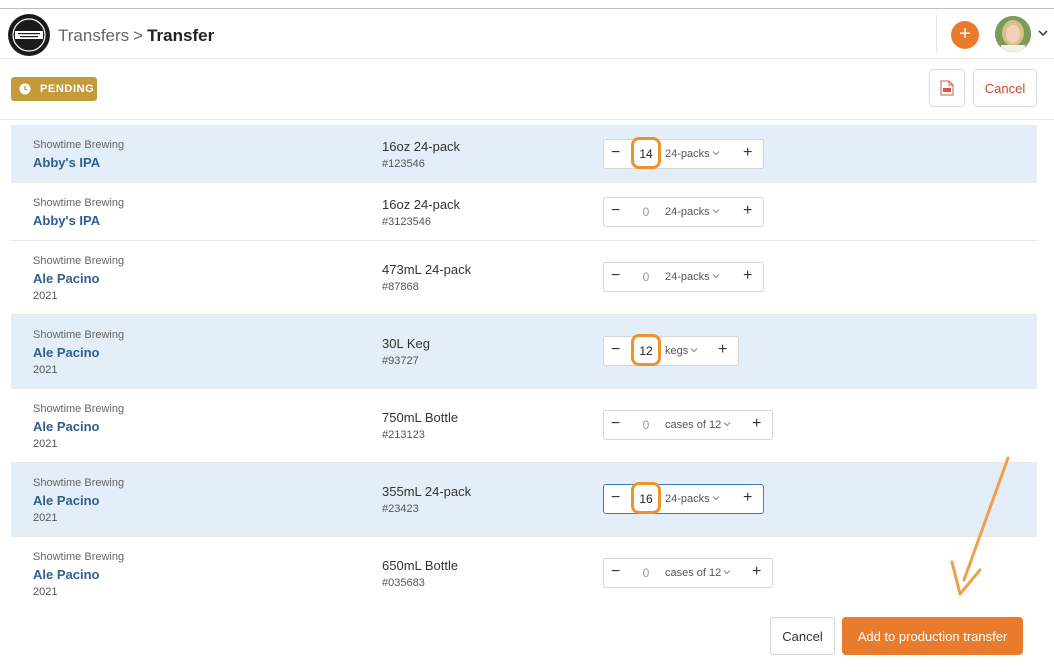  Describe the element at coordinates (427, 491) in the screenshot. I see `package-type: 355mL 24-pack` at that location.